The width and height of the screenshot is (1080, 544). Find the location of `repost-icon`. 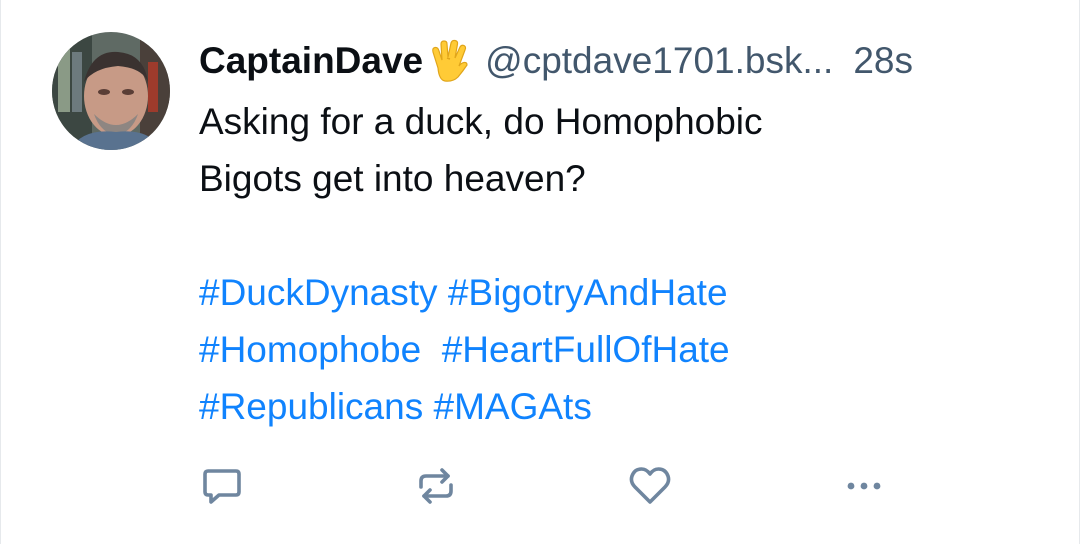

repost-icon is located at coordinates (436, 486).